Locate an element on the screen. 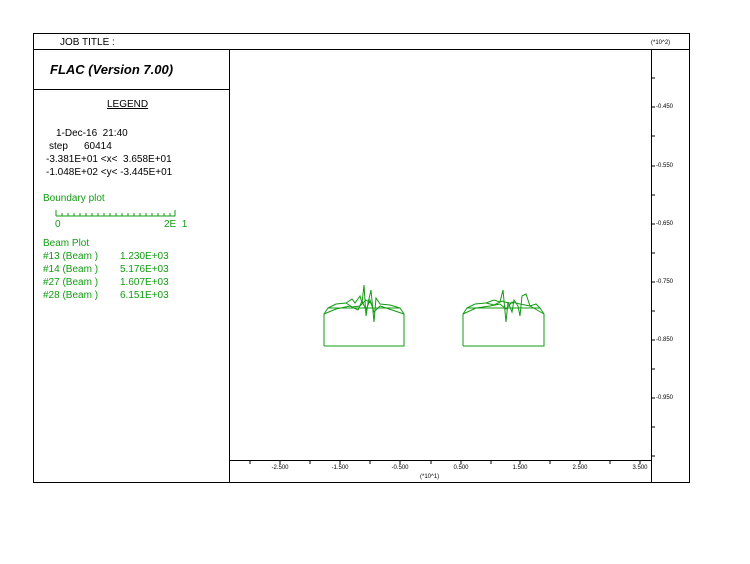  right-excavation-plot is located at coordinates (503, 318).